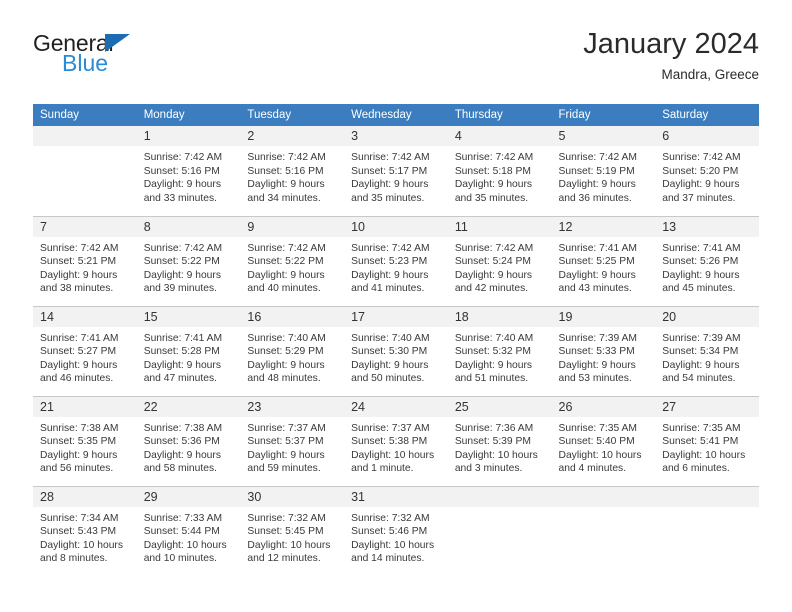 This screenshot has height=612, width=792. Describe the element at coordinates (78, 262) in the screenshot. I see `day-sunset: Sunset: 5:21 PM` at that location.